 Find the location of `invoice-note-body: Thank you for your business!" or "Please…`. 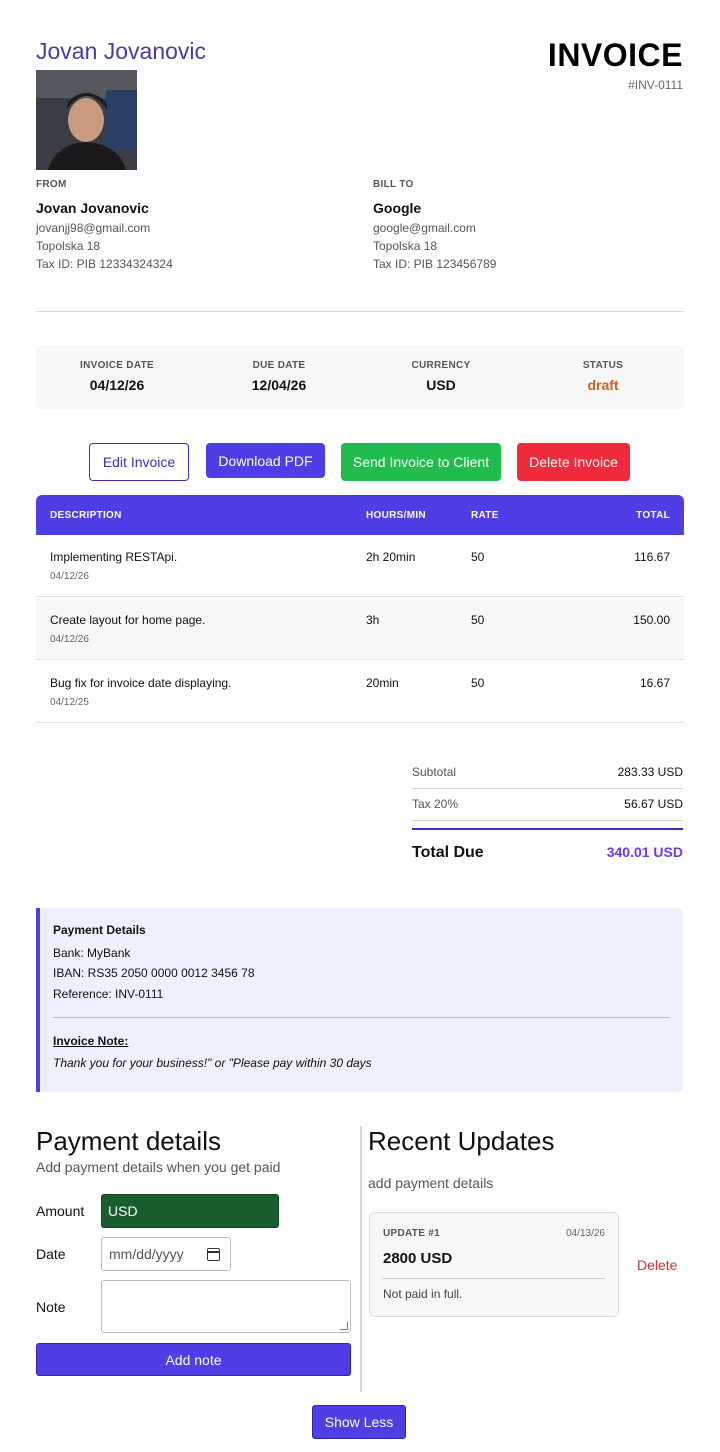

invoice-note-body: Thank you for your business!" or "Please… is located at coordinates (212, 1063).